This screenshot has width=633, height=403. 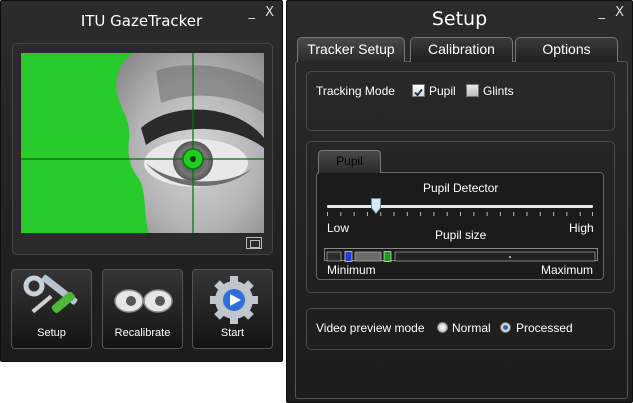 I want to click on pupil-size-title: Pupil size, so click(x=461, y=235).